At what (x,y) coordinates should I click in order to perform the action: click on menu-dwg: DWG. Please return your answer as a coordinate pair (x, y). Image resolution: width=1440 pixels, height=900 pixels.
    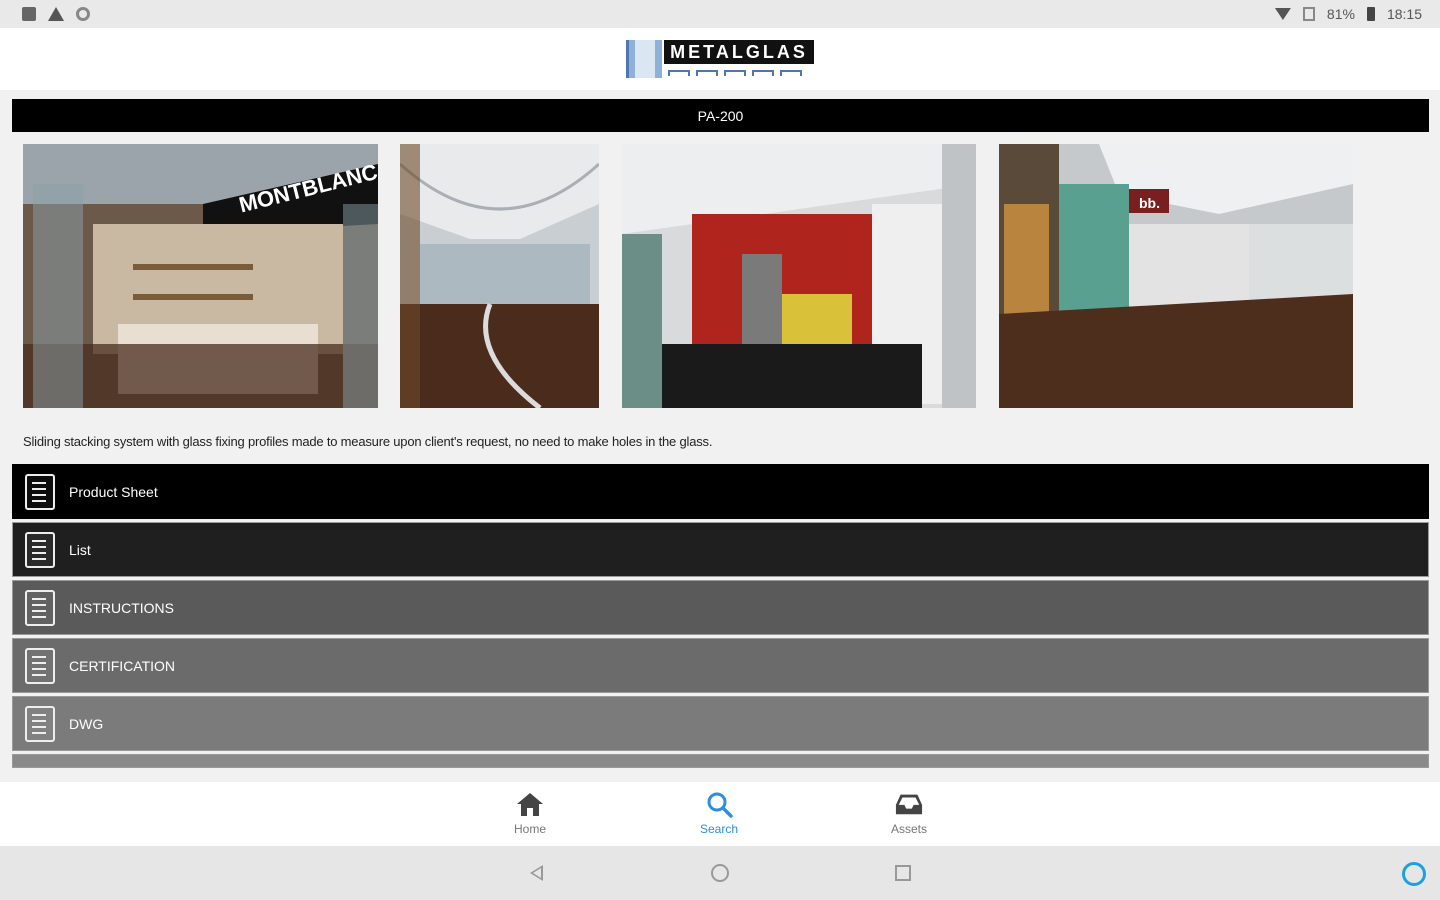
    Looking at the image, I should click on (720, 723).